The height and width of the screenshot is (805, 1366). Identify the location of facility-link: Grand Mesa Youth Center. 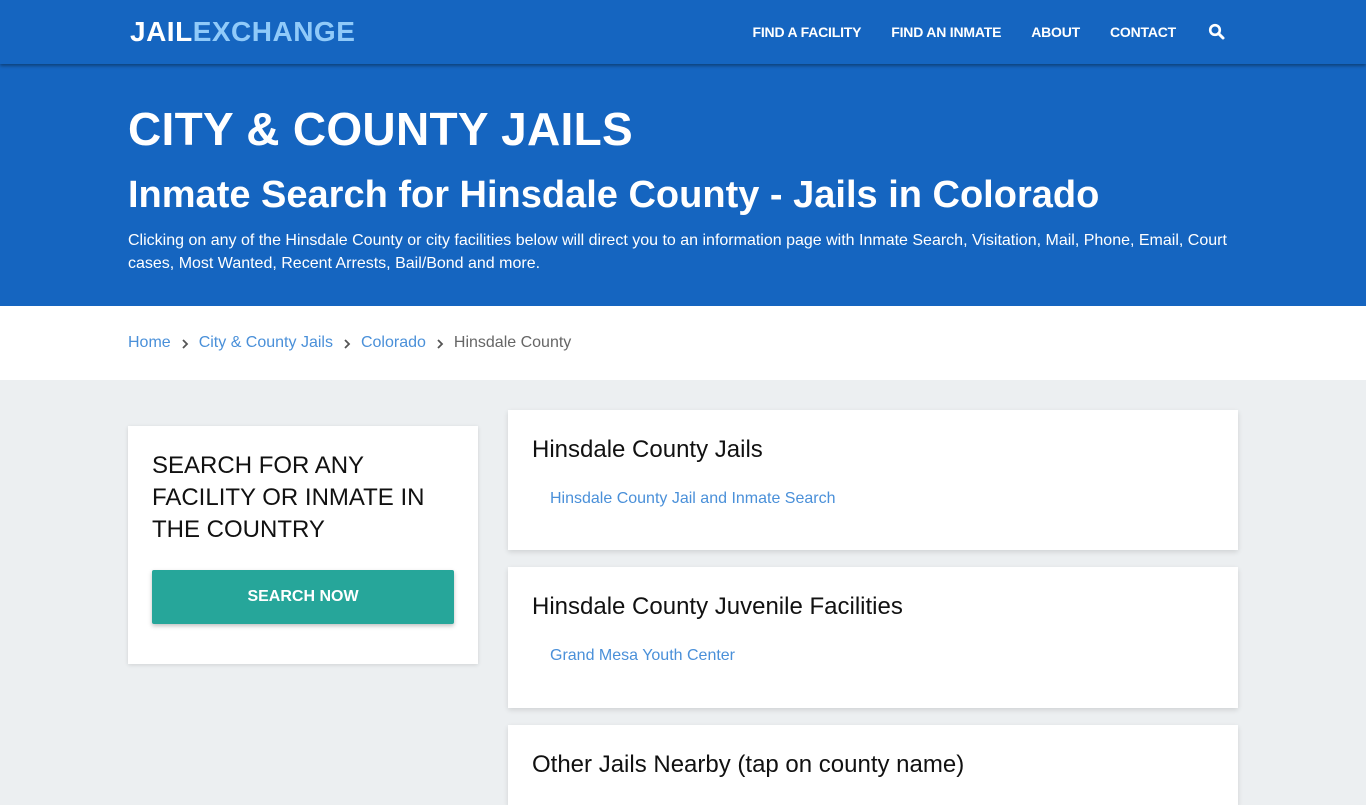
(642, 656).